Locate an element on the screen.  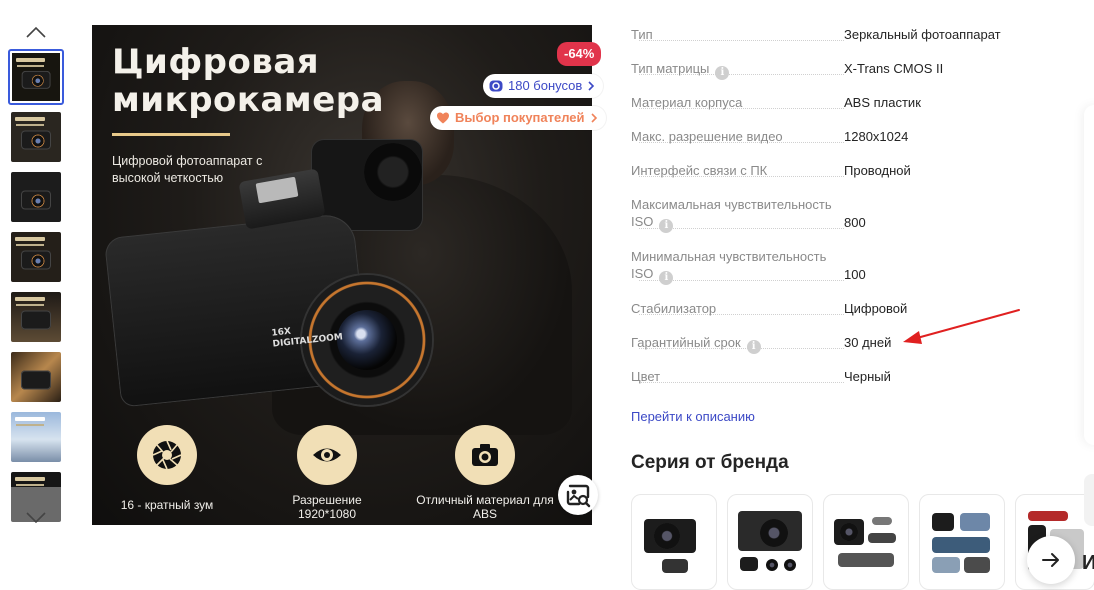
feature-resolution: Разрешение 1920*1080 is located at coordinates (327, 473).